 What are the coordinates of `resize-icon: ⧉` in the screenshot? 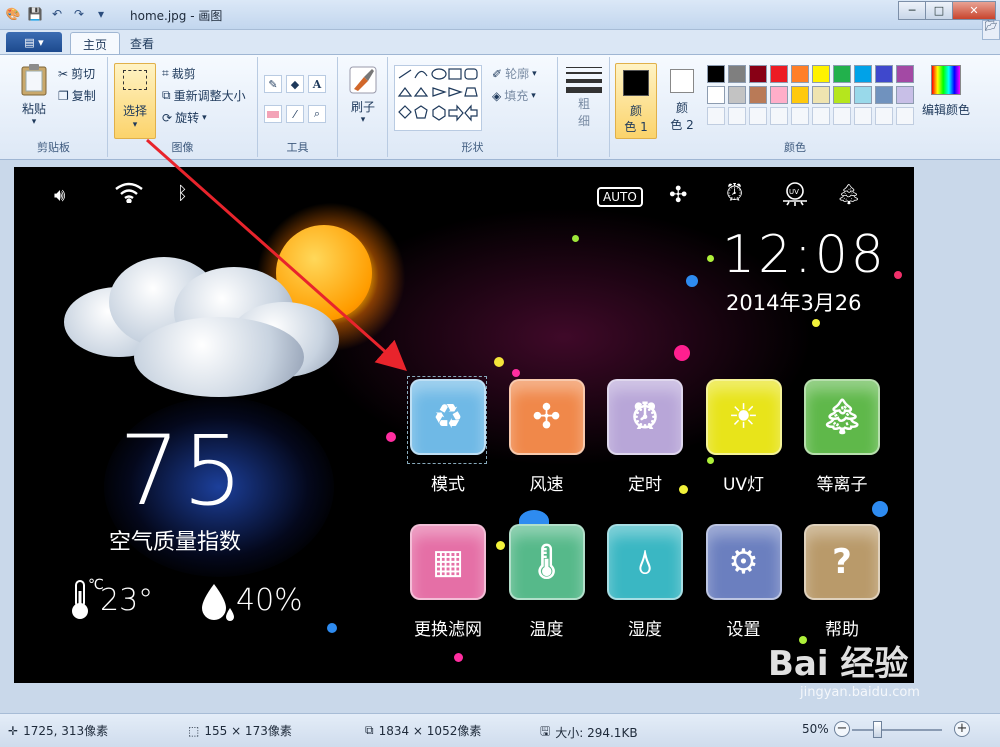 It's located at (166, 95).